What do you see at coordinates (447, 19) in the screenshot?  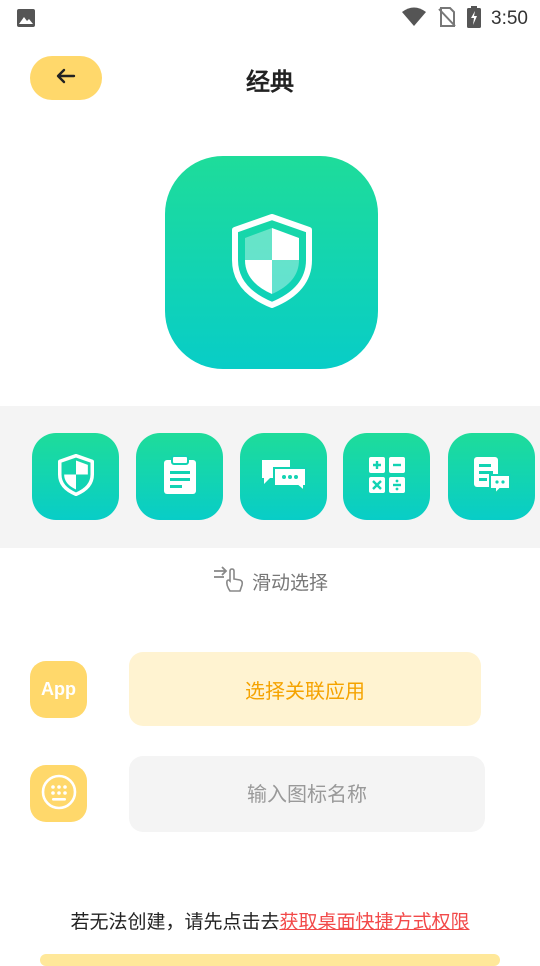 I see `no-sim-icon` at bounding box center [447, 19].